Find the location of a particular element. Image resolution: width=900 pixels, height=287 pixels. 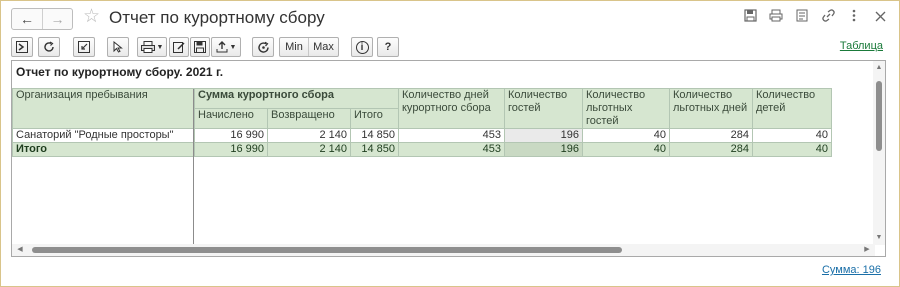

close-icon is located at coordinates (880, 18).